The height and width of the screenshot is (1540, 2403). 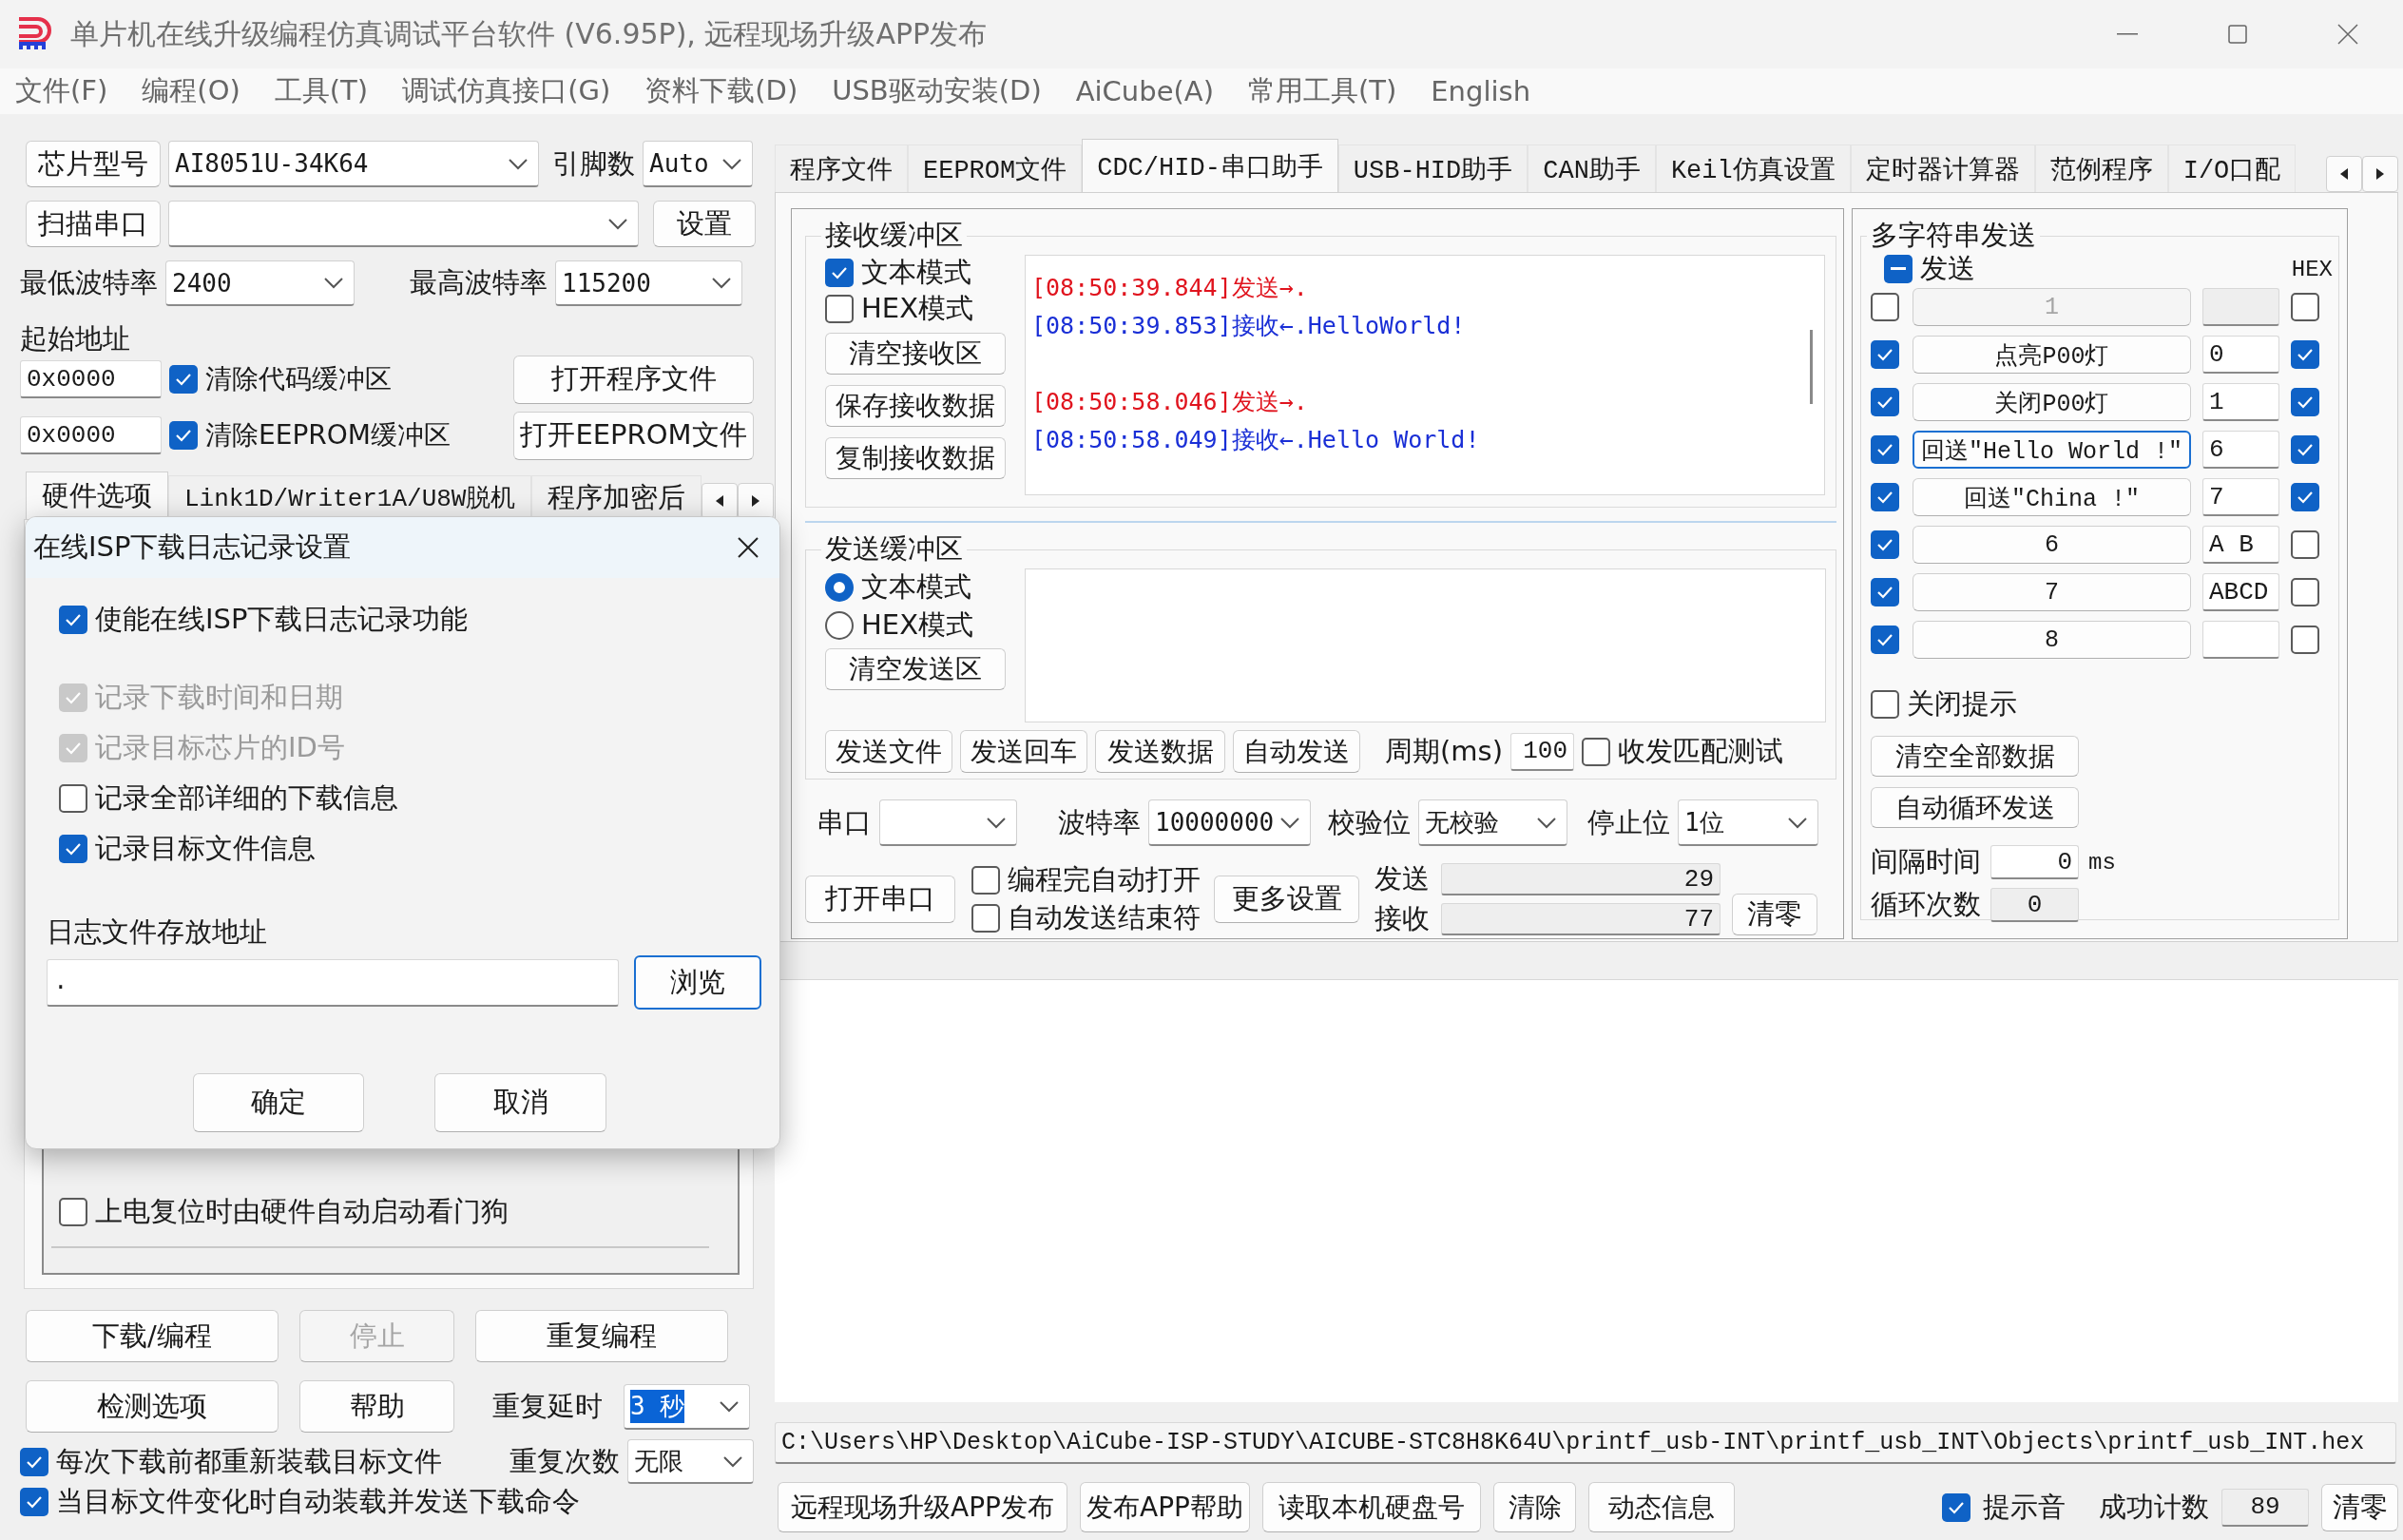 What do you see at coordinates (922, 1507) in the screenshot?
I see `toolbar-button: 远程现场升级APP发布` at bounding box center [922, 1507].